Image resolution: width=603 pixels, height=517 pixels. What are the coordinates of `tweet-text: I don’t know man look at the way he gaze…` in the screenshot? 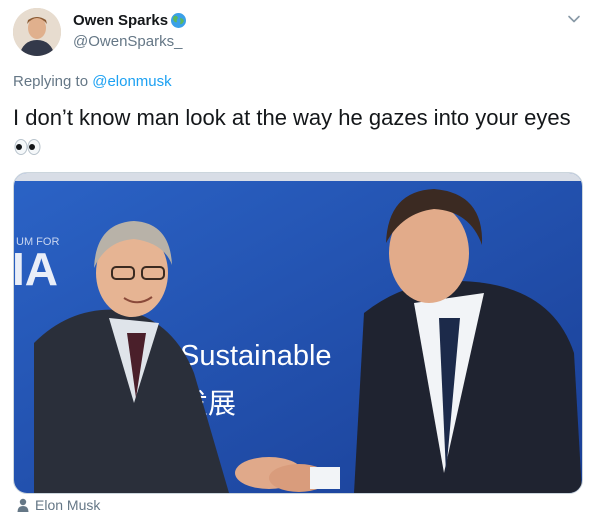 It's located at (292, 117).